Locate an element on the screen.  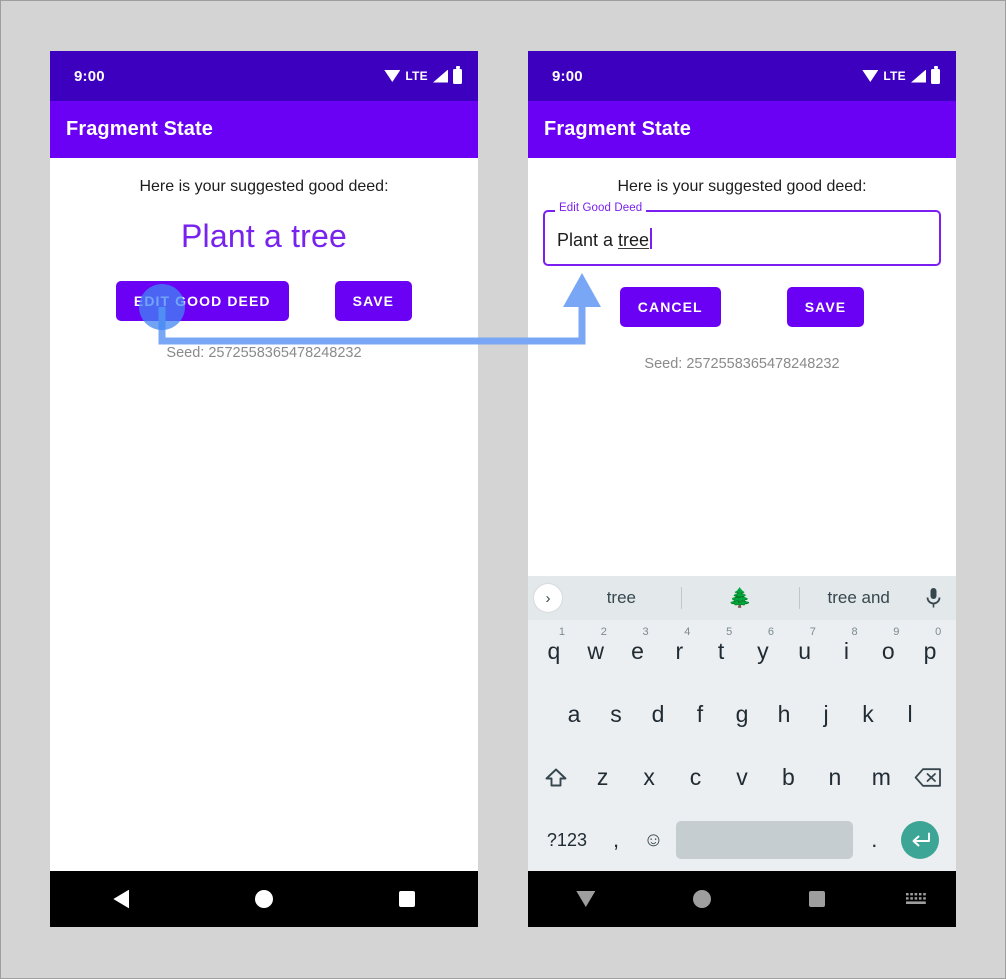
key-num: 2 is located at coordinates (603, 632).